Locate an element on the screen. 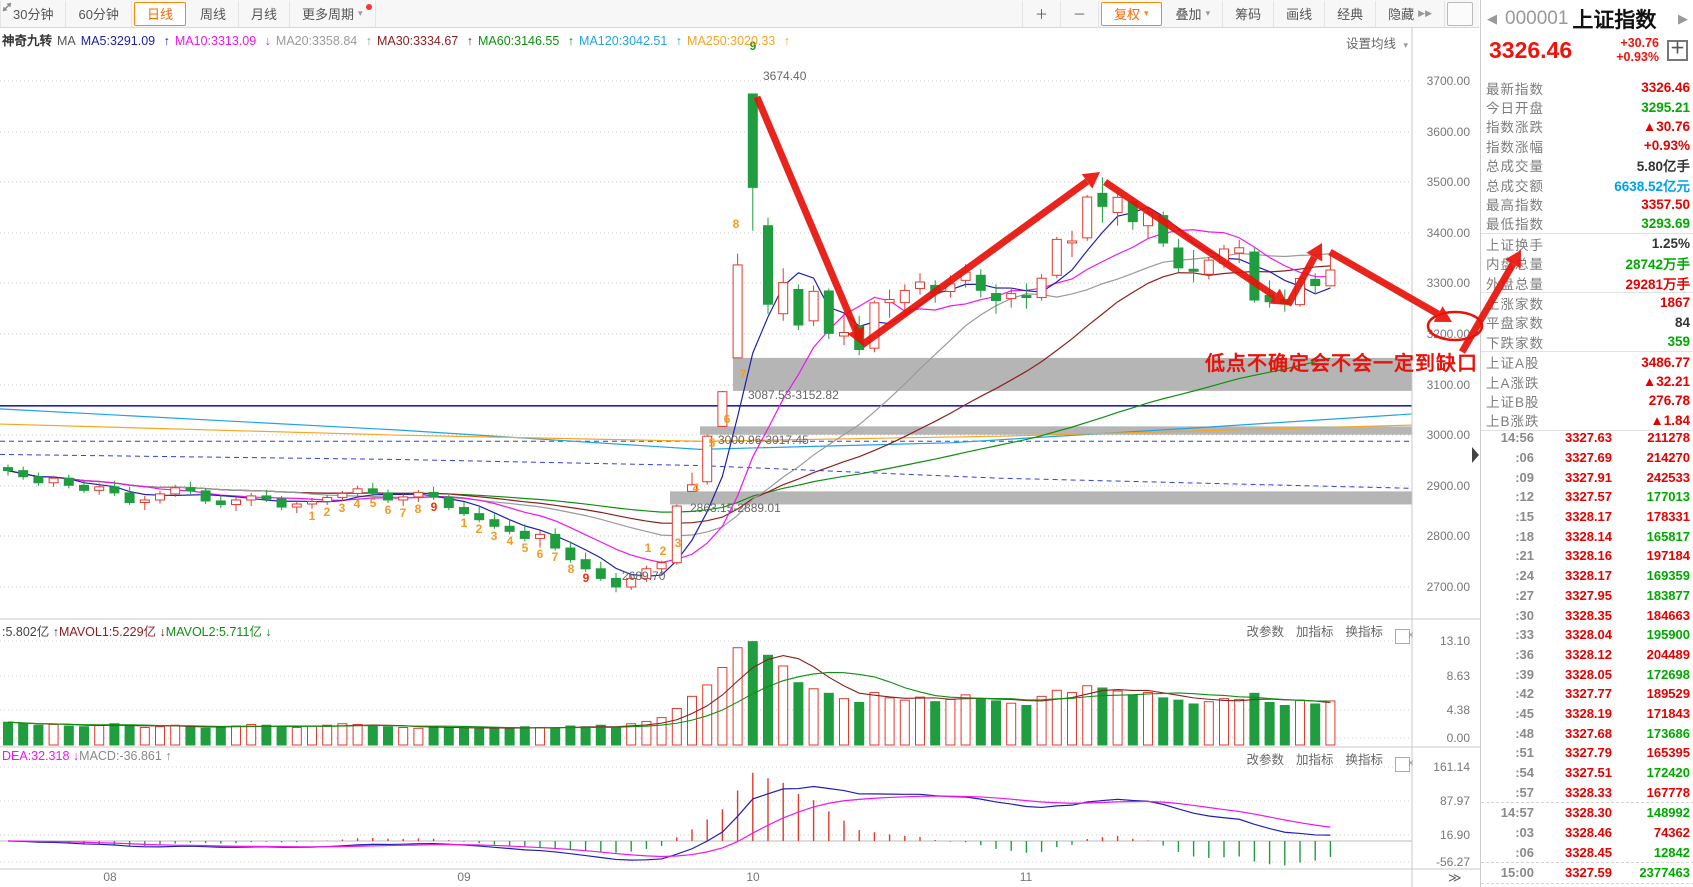 This screenshot has width=1693, height=887. prev-stock-button: ◀ is located at coordinates (1492, 19).